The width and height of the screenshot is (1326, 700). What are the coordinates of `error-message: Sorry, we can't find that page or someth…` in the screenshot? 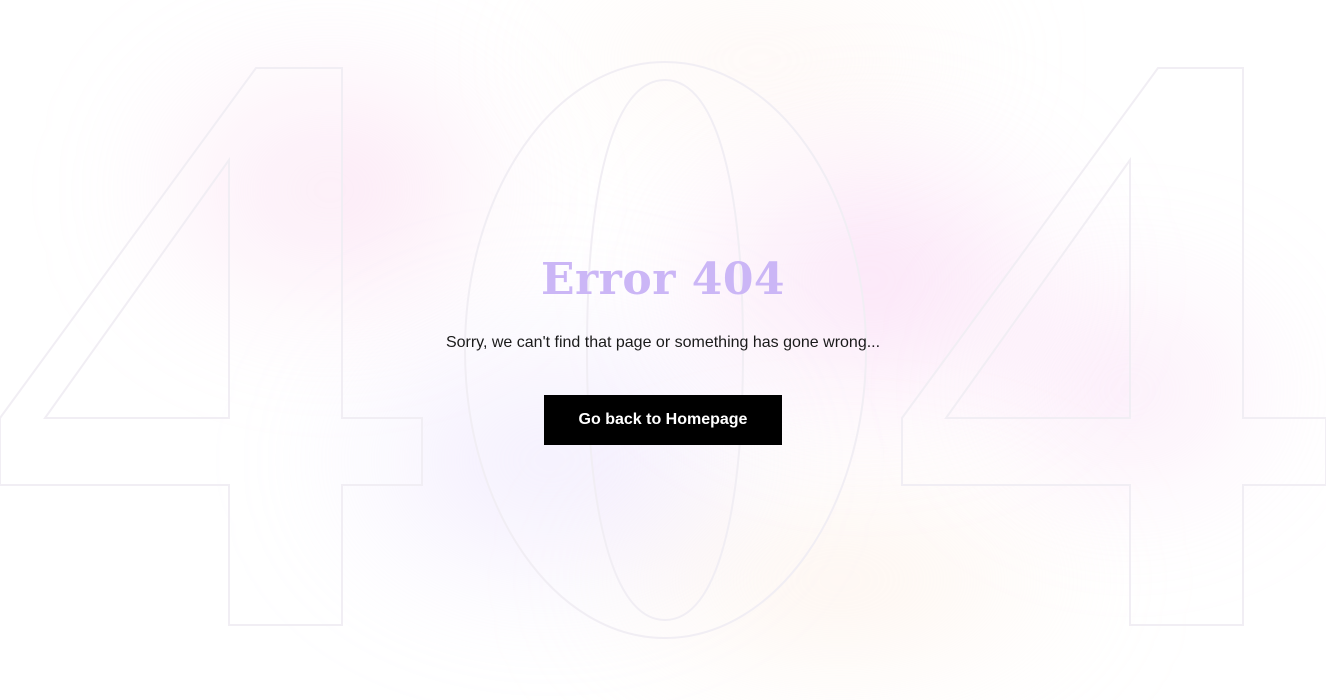 It's located at (663, 342).